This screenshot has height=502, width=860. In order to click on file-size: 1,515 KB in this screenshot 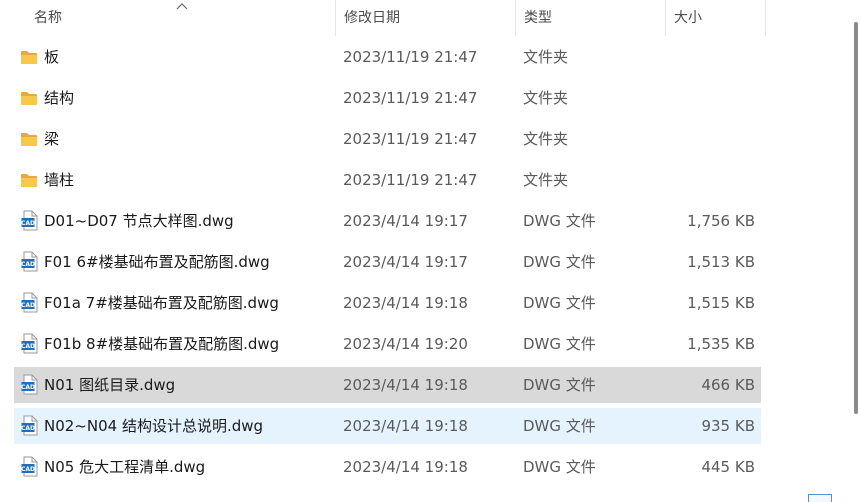, I will do `click(721, 303)`.